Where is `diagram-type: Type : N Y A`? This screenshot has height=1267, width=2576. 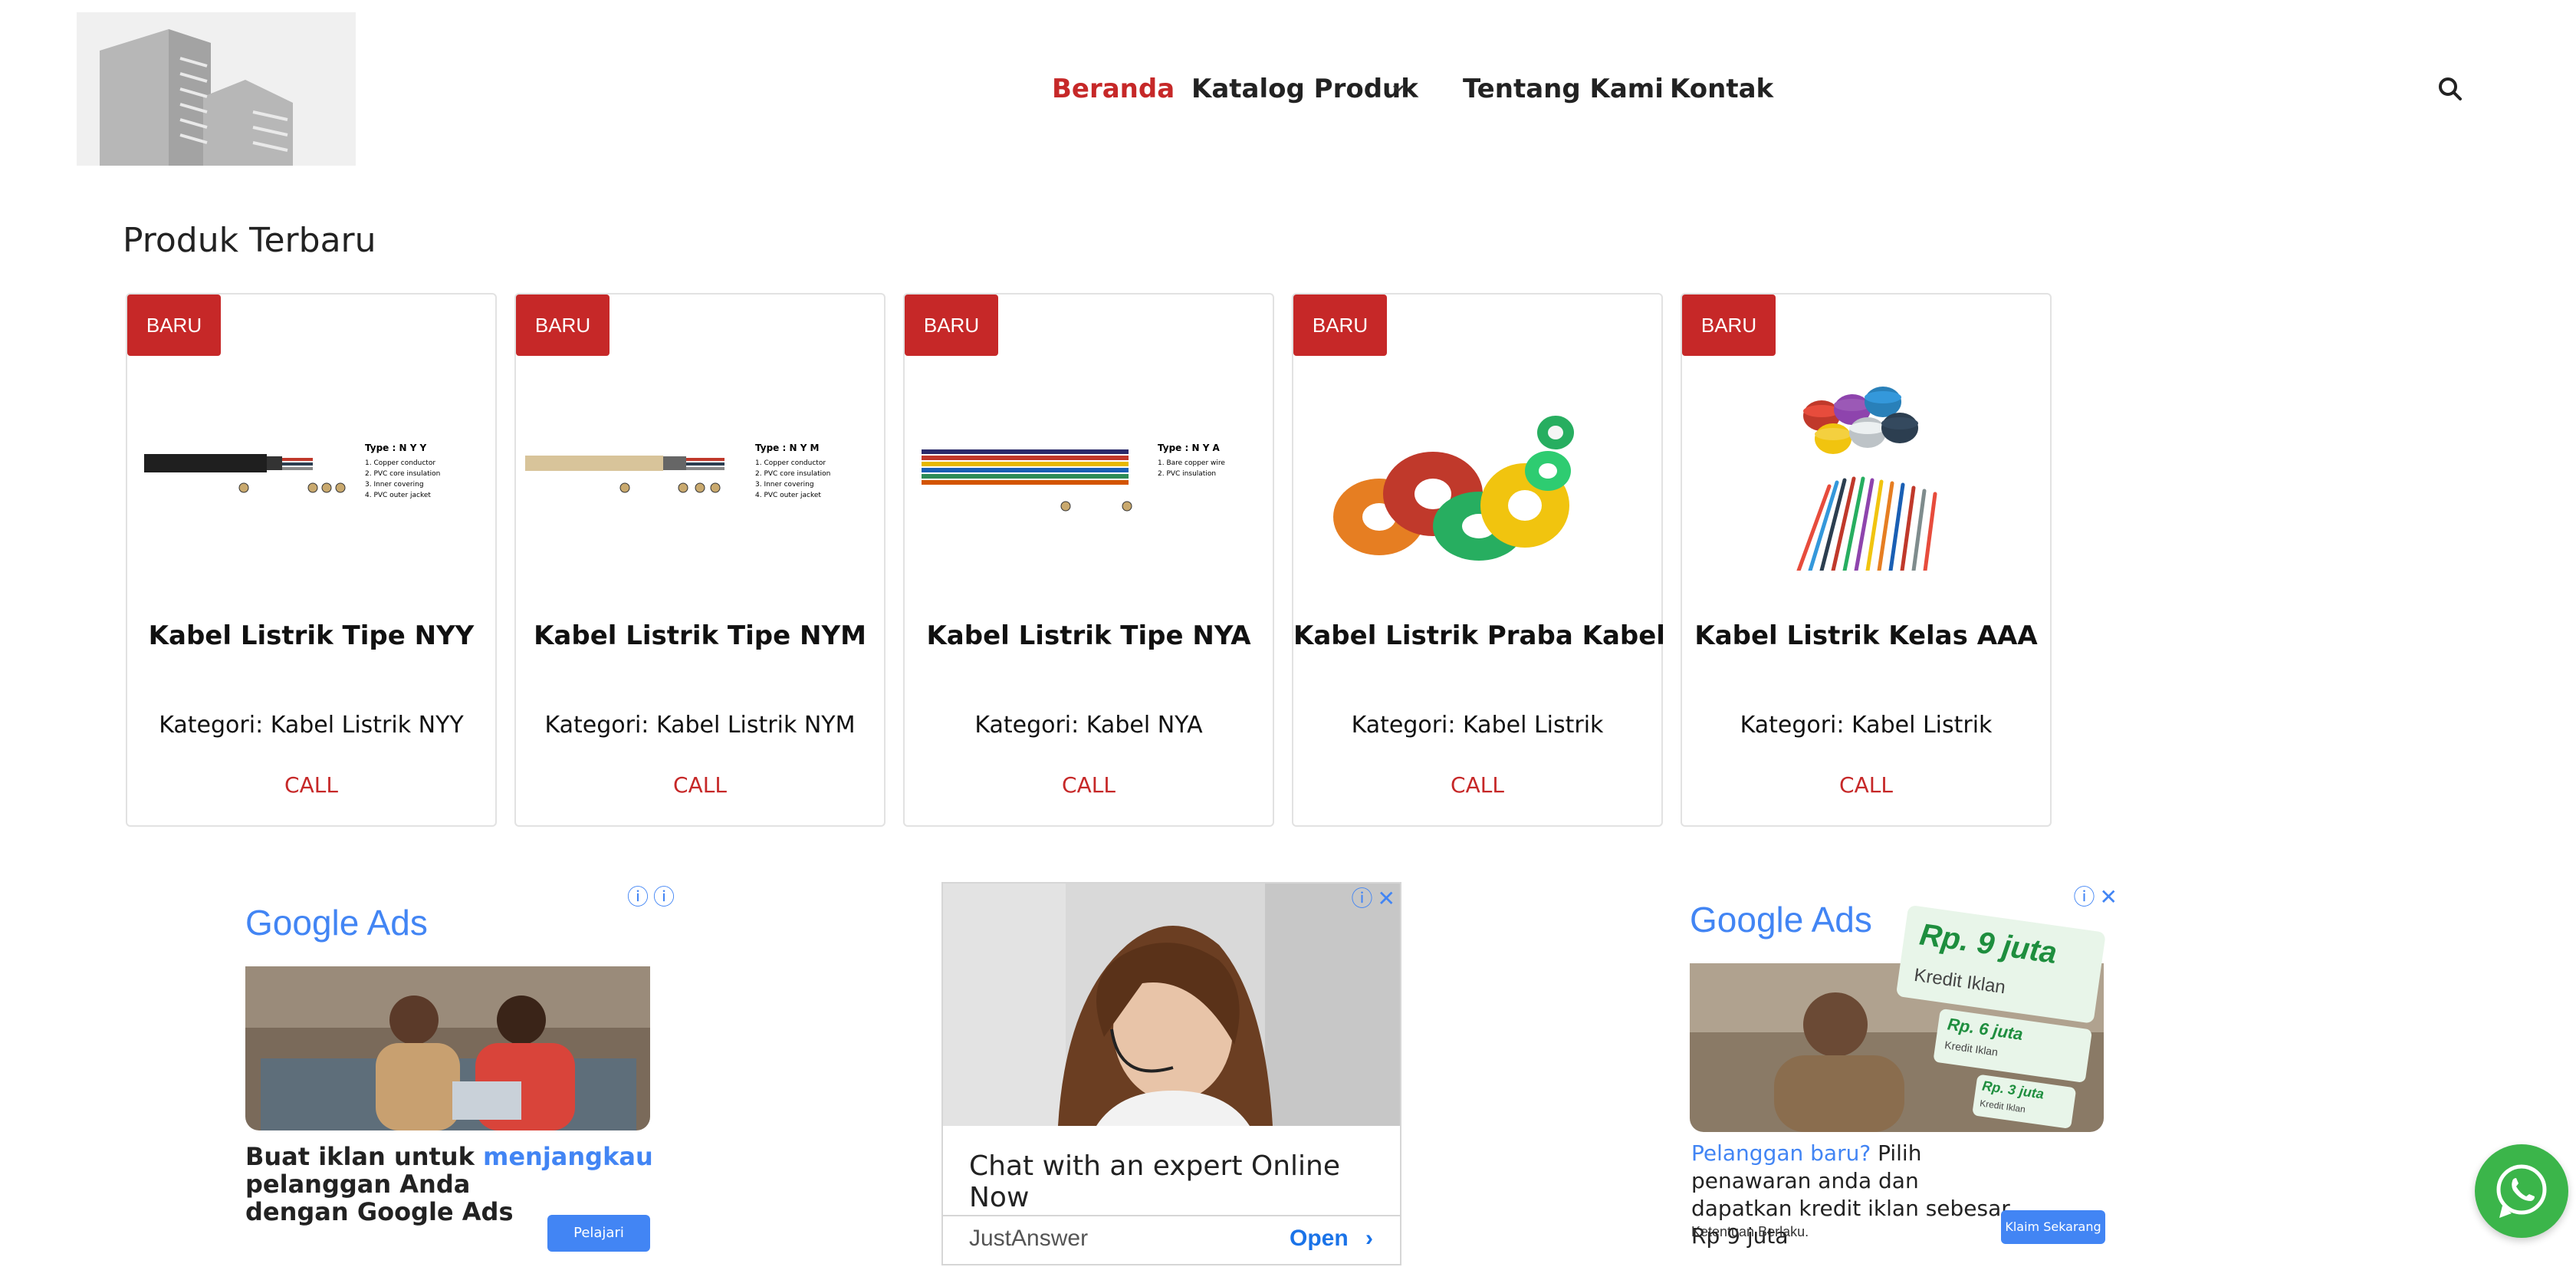 diagram-type: Type : N Y A is located at coordinates (1189, 448).